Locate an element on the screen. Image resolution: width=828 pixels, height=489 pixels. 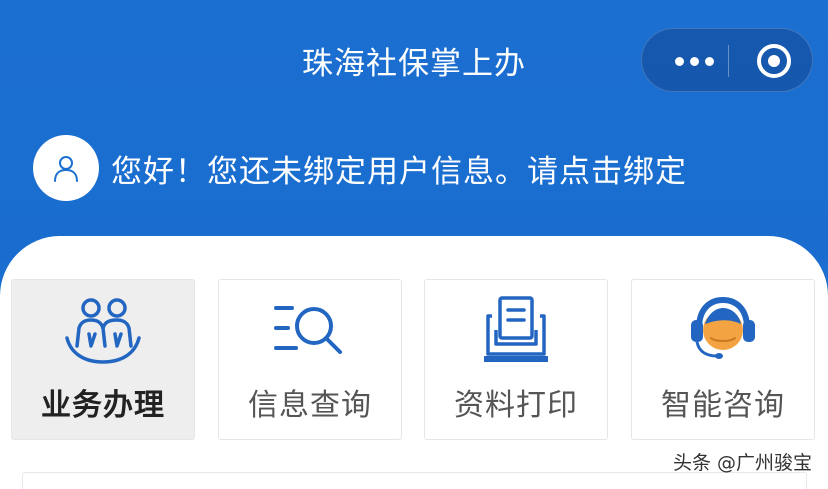
user-avatar-icon is located at coordinates (66, 168).